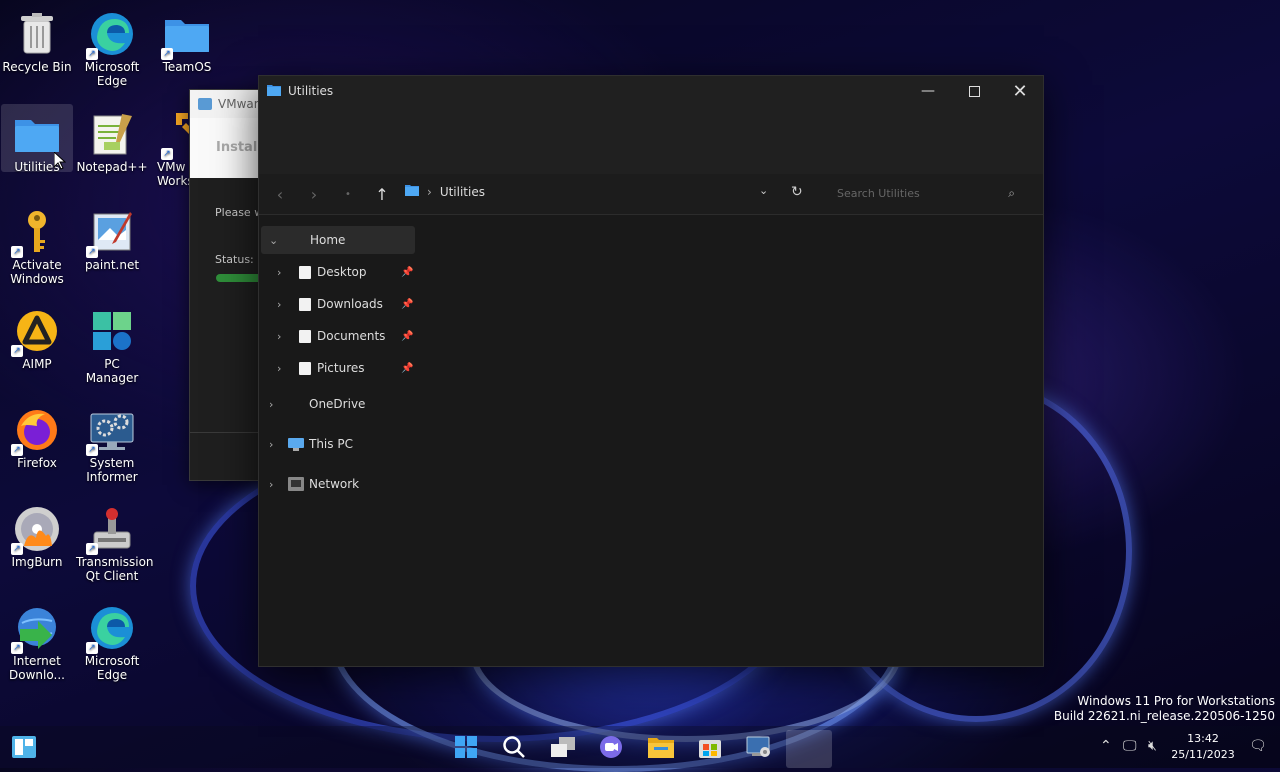 The image size is (1280, 772). I want to click on desktop-icon-label: Microsoft Edge, so click(112, 74).